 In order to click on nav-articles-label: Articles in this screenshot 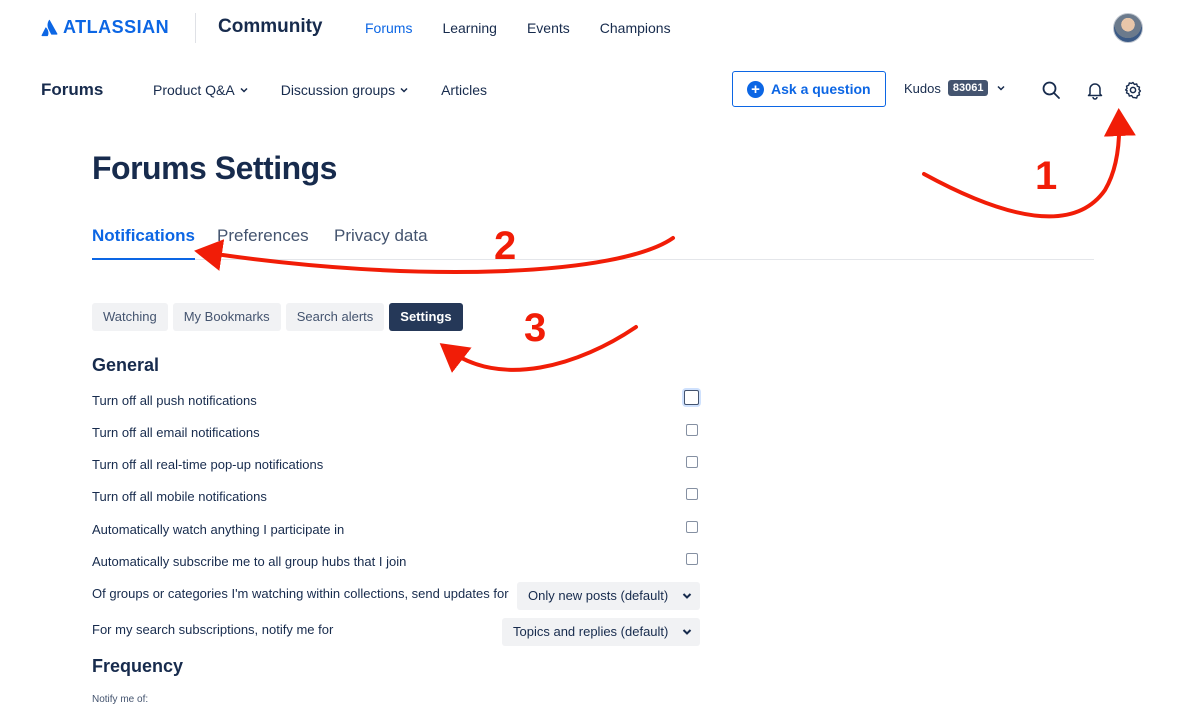, I will do `click(464, 90)`.